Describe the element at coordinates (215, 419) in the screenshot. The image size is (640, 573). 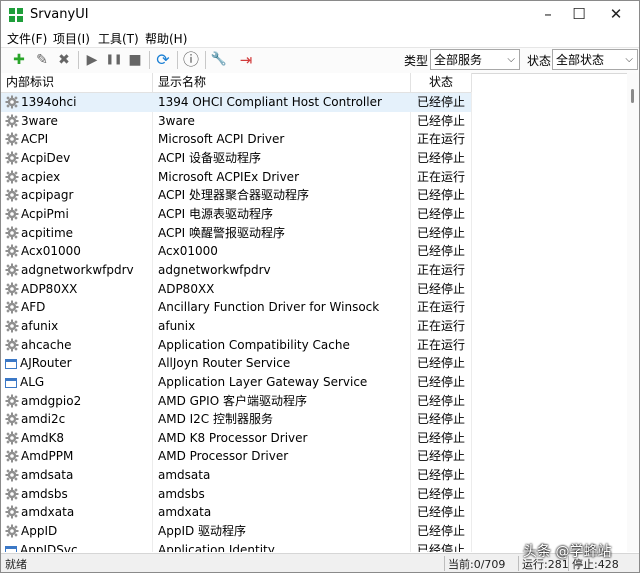
I see `service-display-name: AMD I2C 控制器服务` at that location.